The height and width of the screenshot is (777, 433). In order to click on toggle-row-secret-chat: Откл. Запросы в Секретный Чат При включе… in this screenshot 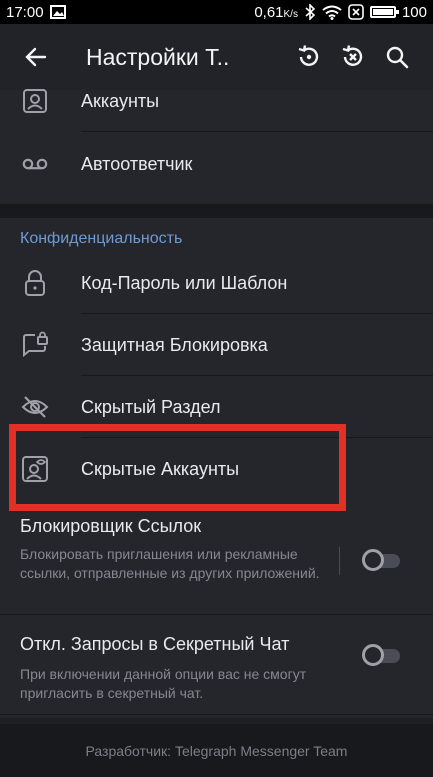, I will do `click(216, 665)`.